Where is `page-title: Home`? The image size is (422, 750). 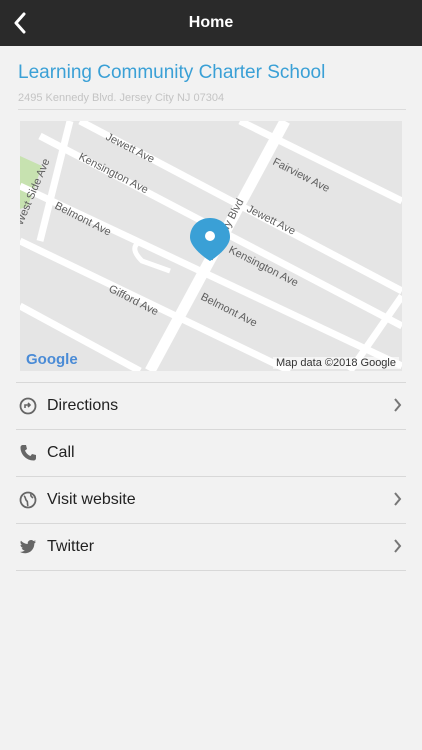 page-title: Home is located at coordinates (211, 22).